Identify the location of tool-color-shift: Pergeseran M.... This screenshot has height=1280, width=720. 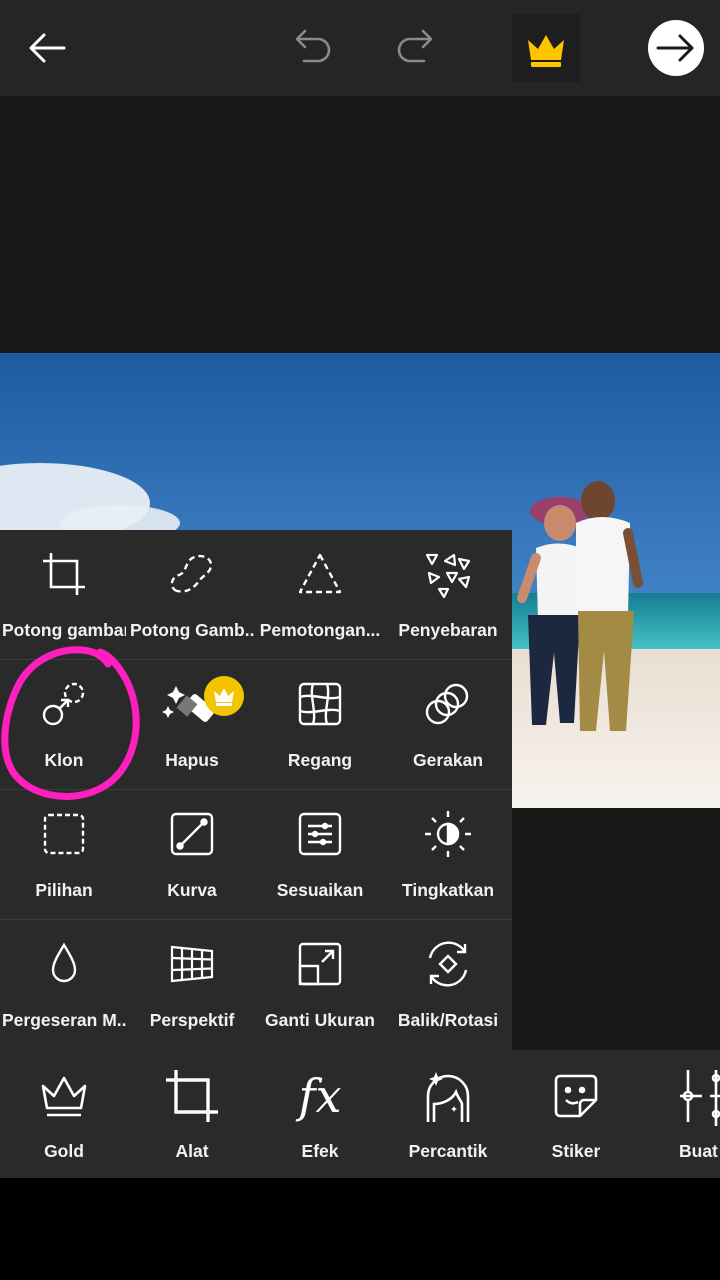
(64, 984).